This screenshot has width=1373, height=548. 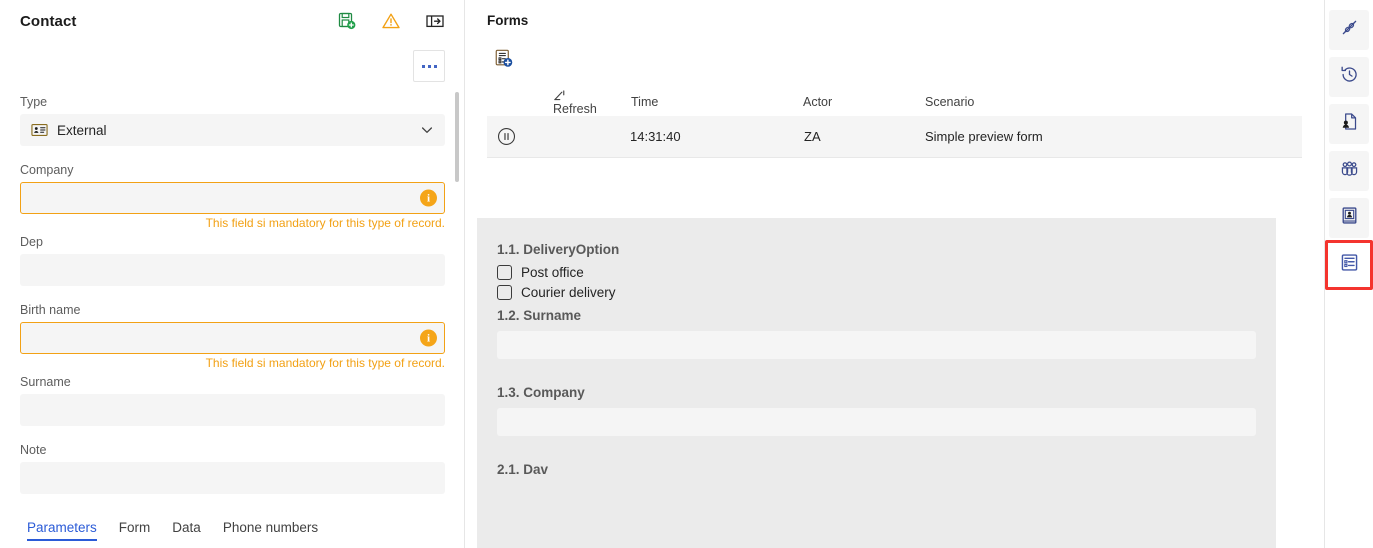 I want to click on refresh-icon, so click(x=559, y=95).